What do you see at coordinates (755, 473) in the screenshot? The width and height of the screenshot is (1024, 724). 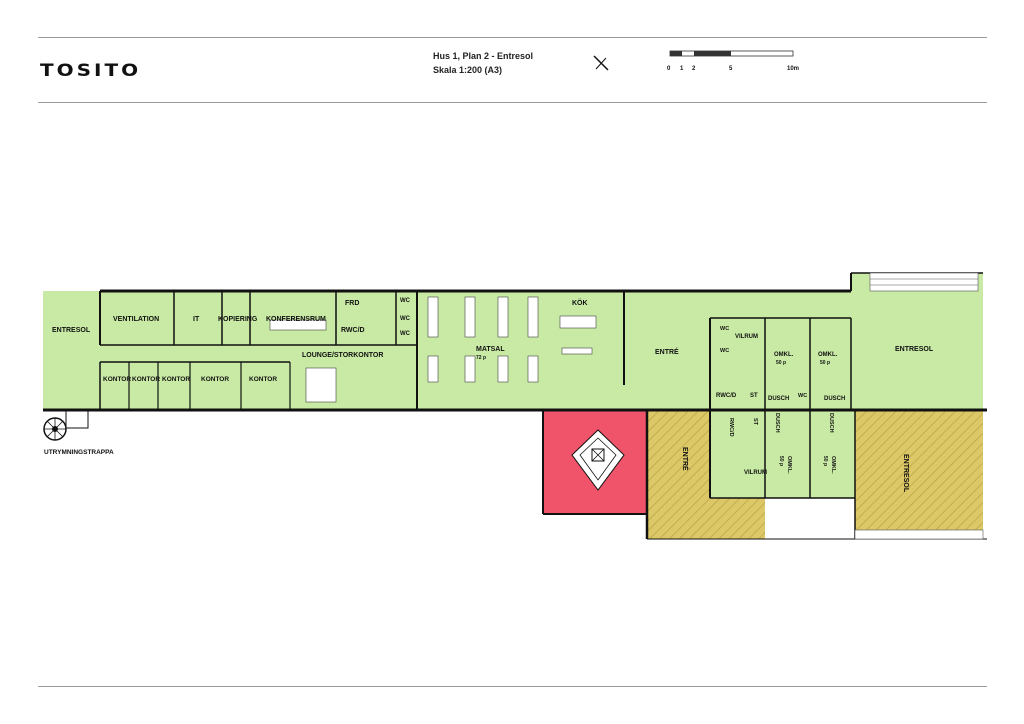 I see `room-vilrum-2: VILRUM` at bounding box center [755, 473].